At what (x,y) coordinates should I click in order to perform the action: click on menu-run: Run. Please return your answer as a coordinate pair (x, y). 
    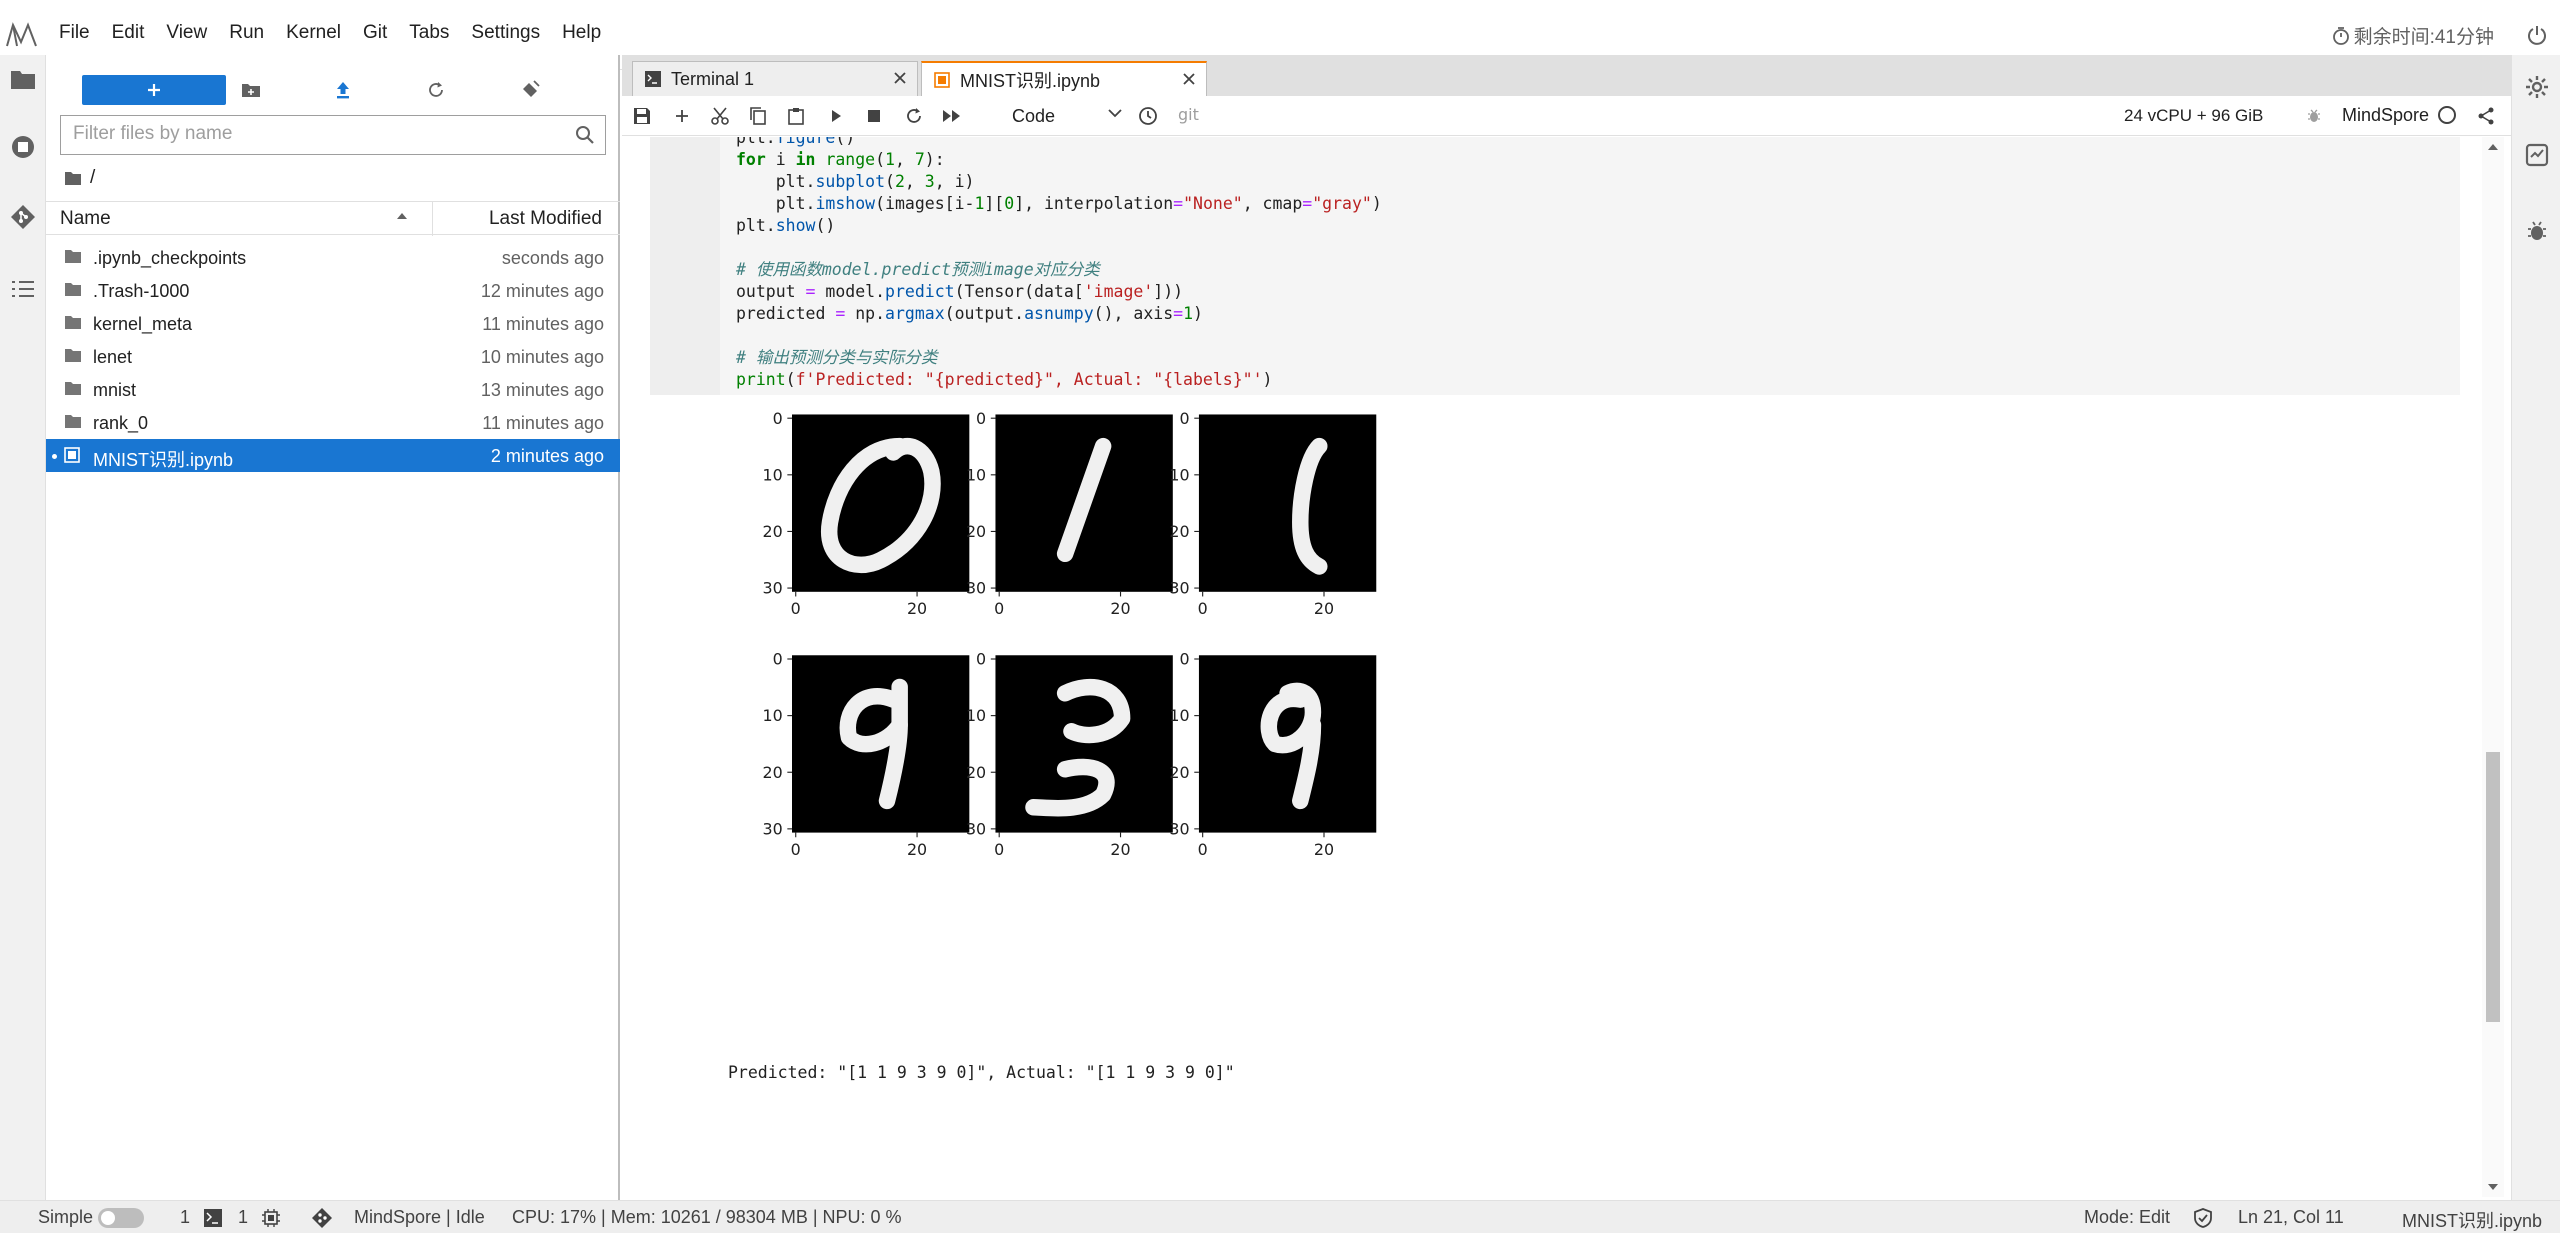
    Looking at the image, I should click on (246, 33).